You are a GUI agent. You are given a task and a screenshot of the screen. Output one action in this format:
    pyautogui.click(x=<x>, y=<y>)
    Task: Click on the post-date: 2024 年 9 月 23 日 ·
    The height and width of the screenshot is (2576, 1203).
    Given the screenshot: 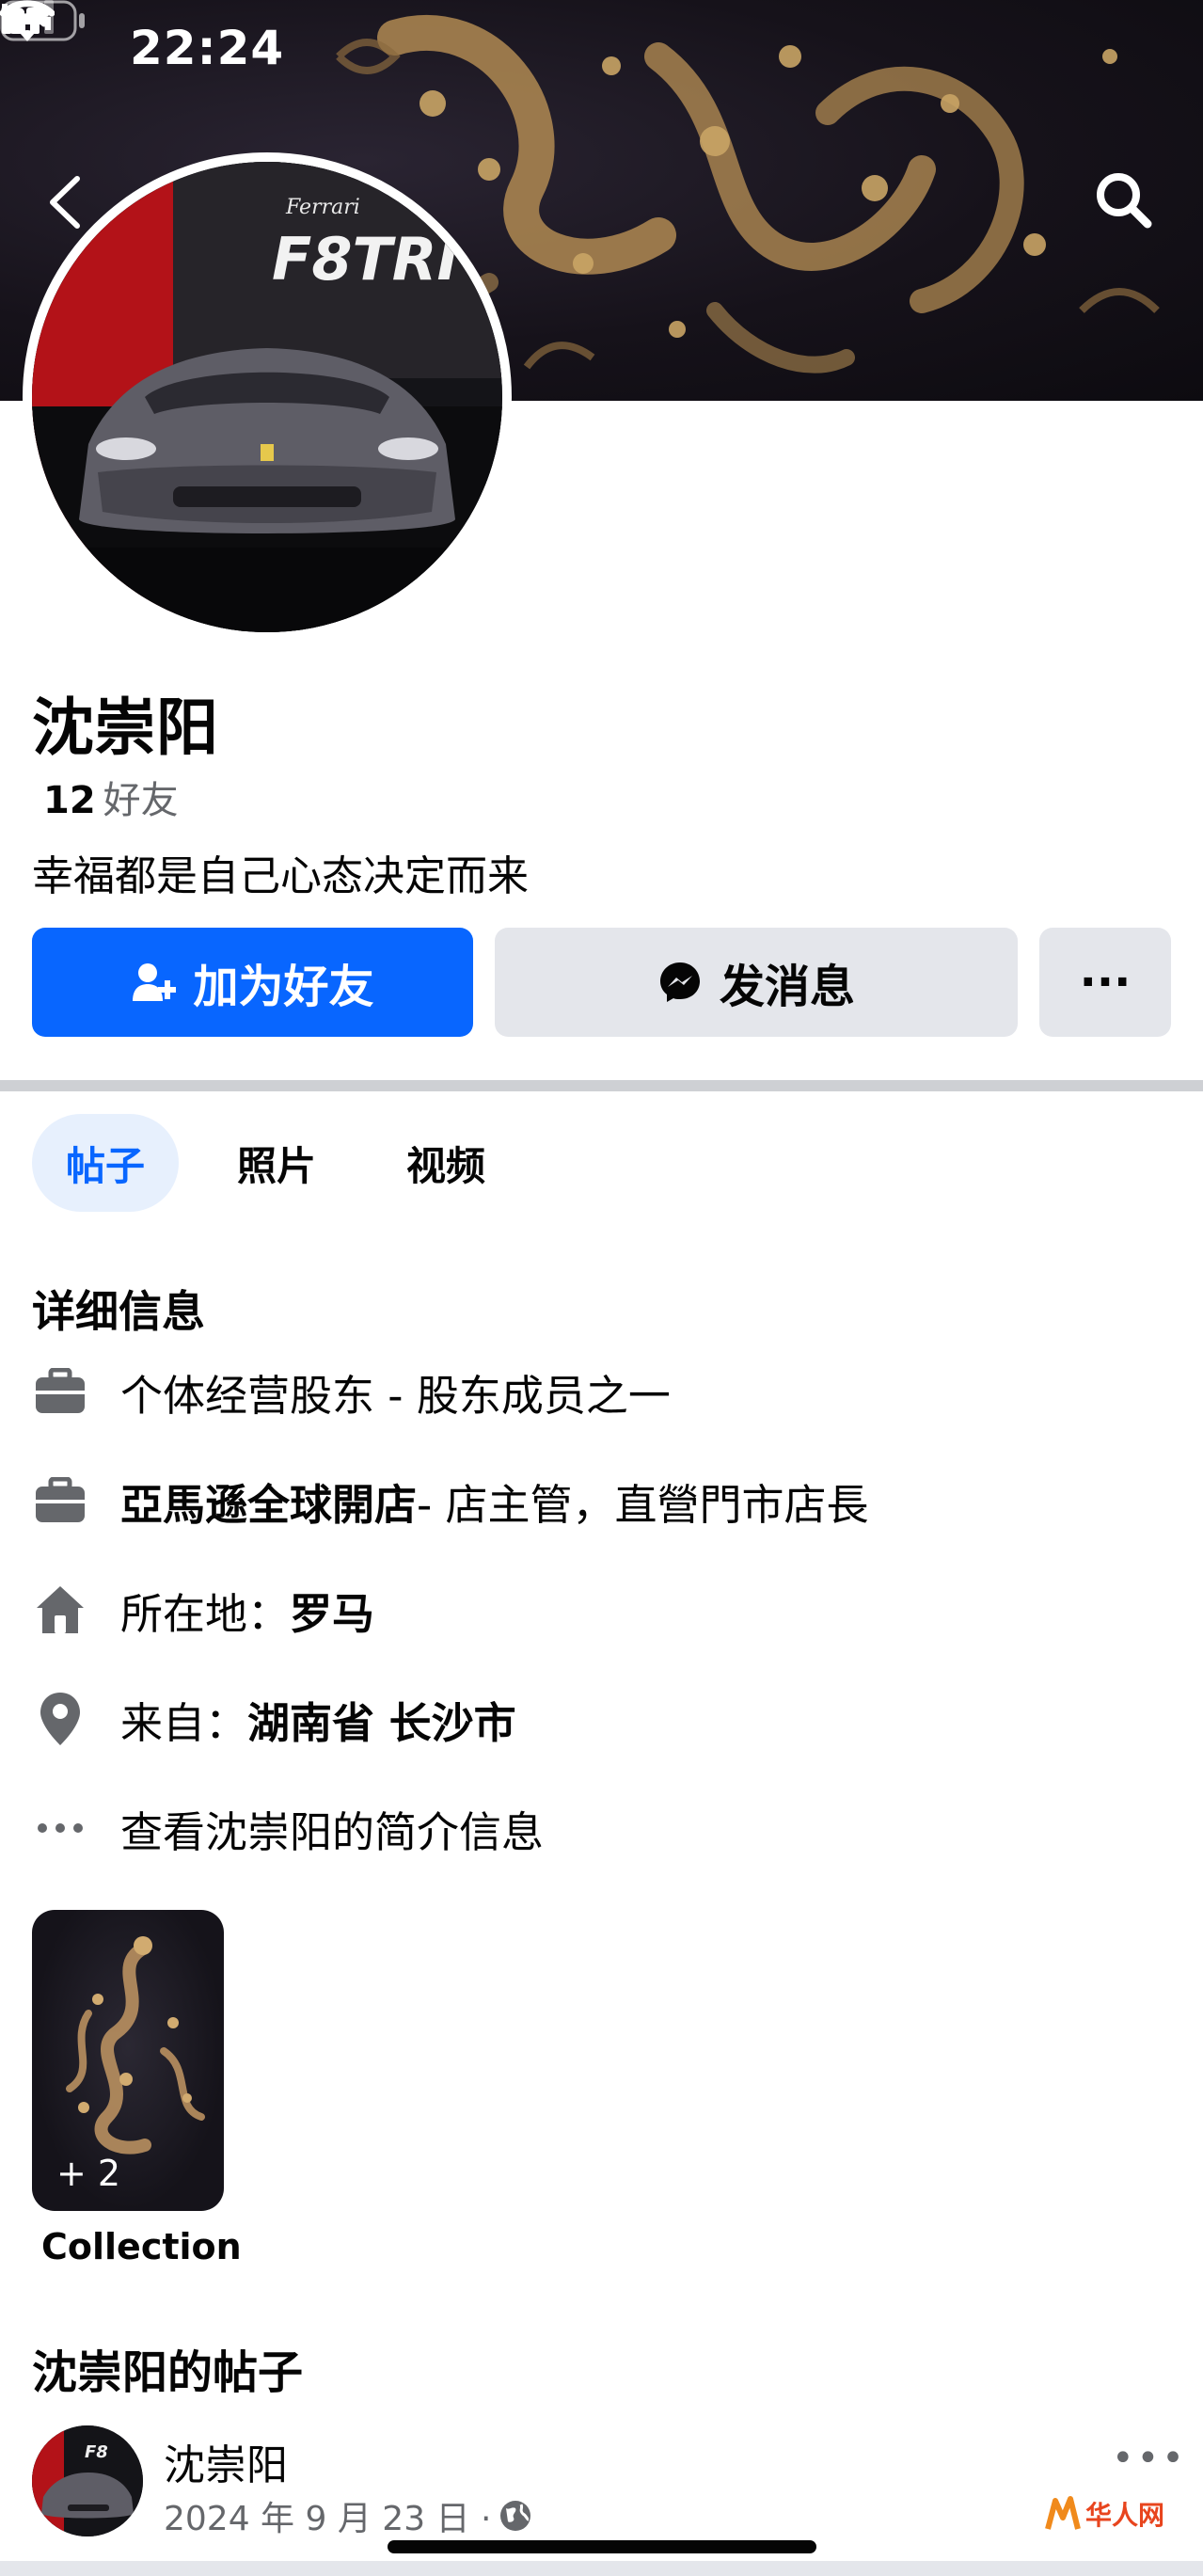 What is the action you would take?
    pyautogui.click(x=327, y=2516)
    